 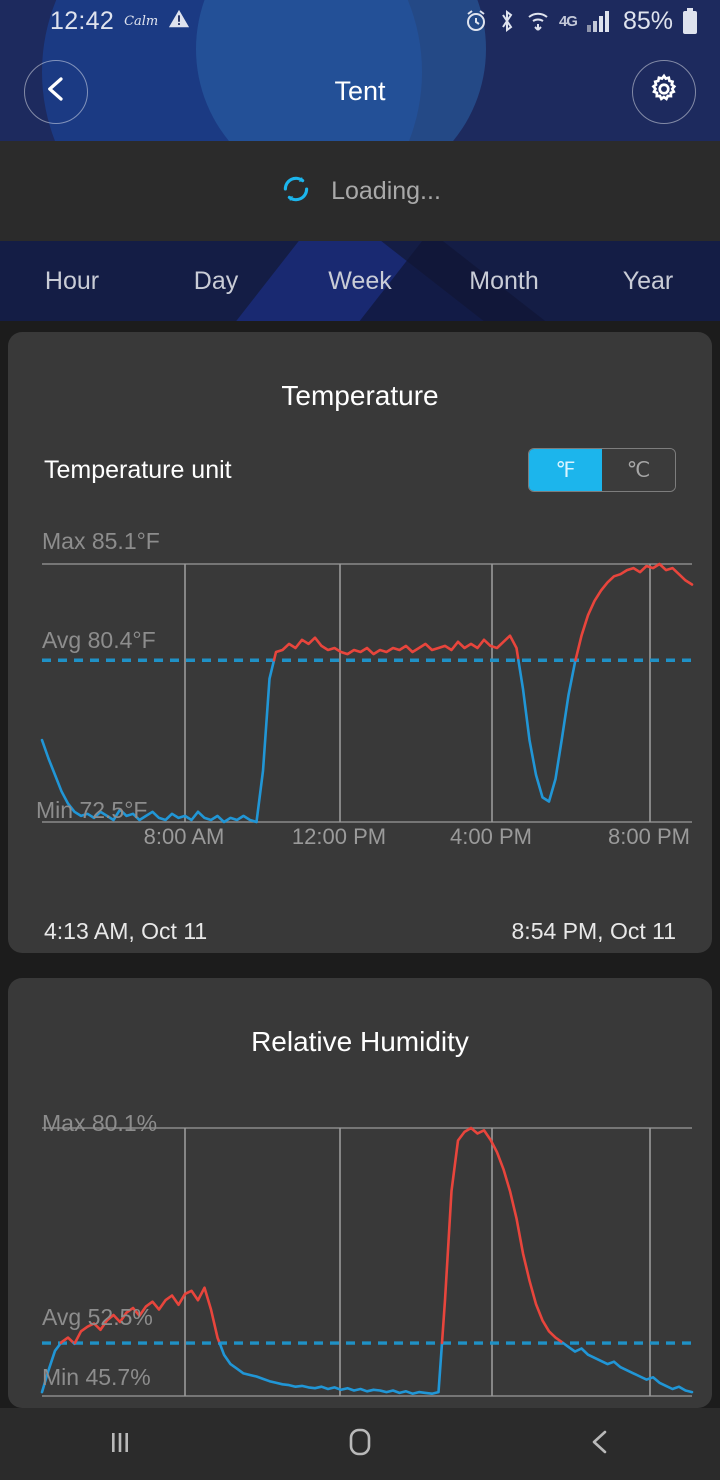 I want to click on temperature-card-title: Temperature, so click(x=360, y=395).